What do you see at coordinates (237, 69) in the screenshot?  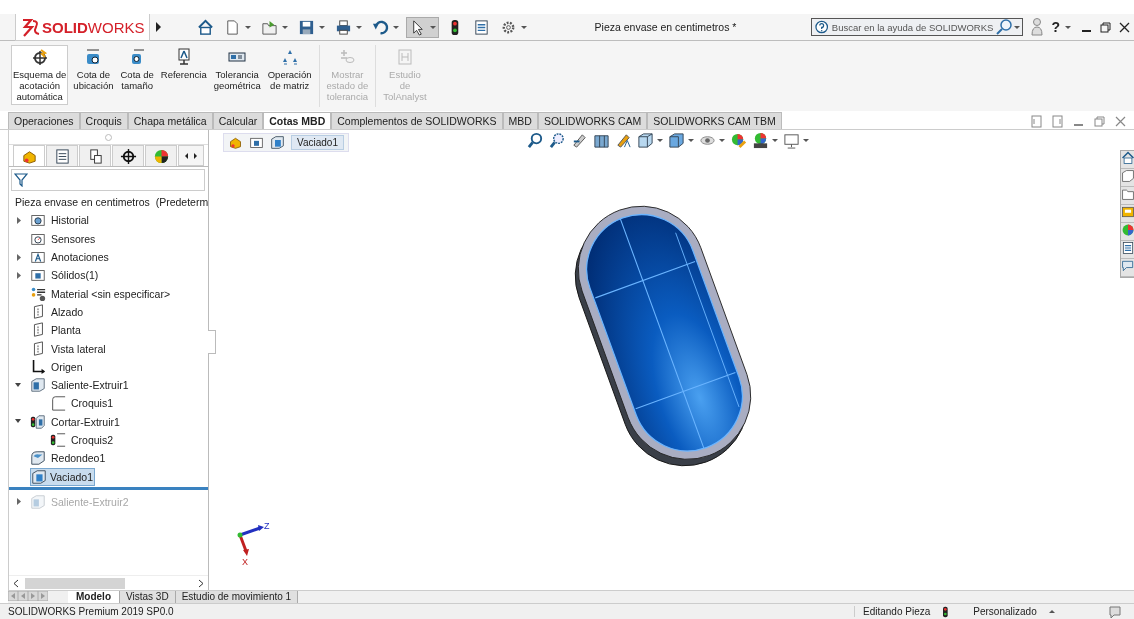 I see `ribbon-button: Tolerancia geométrica` at bounding box center [237, 69].